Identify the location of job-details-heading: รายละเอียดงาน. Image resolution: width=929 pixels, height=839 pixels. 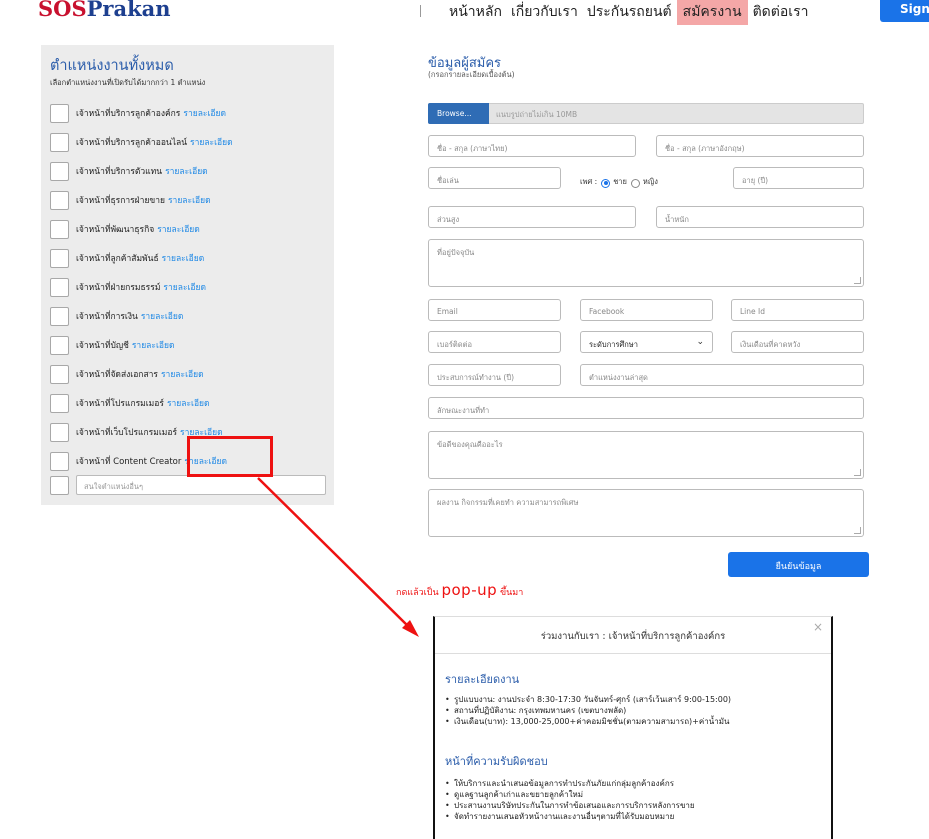
(482, 679).